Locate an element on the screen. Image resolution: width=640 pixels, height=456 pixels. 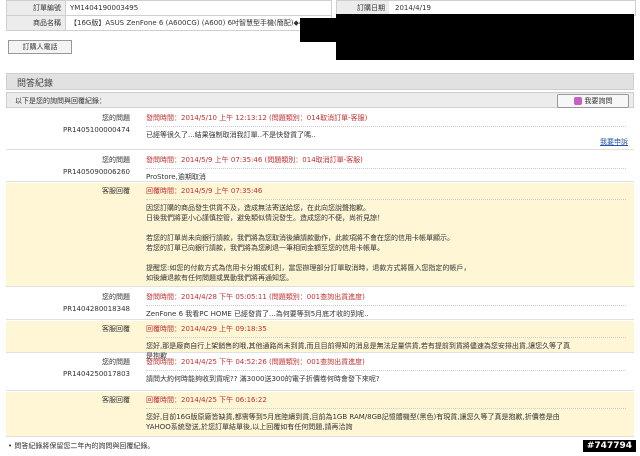
message-timestamp: 回覆時間：2014/5/9 上午 07:35:46 is located at coordinates (204, 191).